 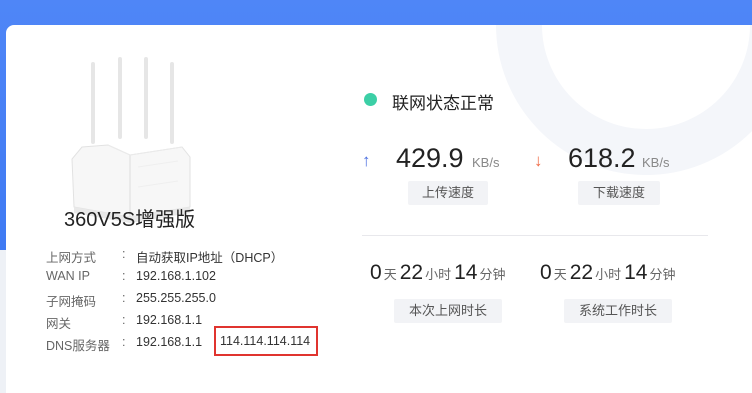 What do you see at coordinates (210, 258) in the screenshot?
I see `info-value: 自动获取IP地址（DHCP）` at bounding box center [210, 258].